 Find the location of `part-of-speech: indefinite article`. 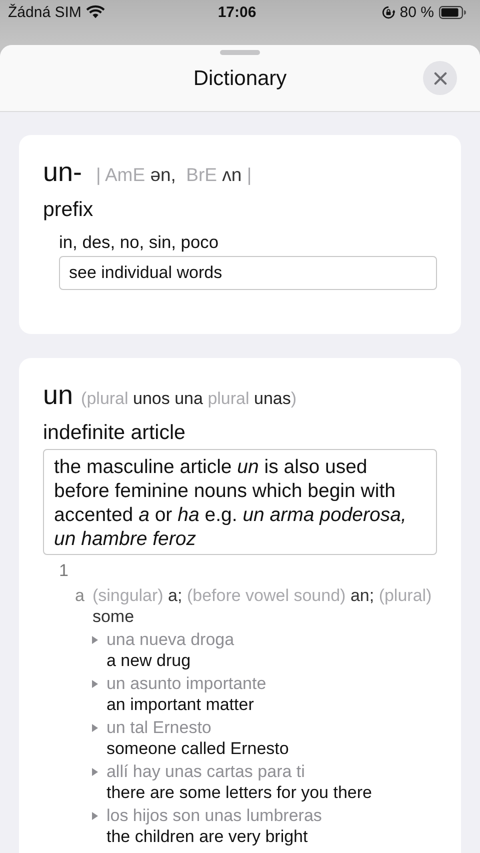

part-of-speech: indefinite article is located at coordinates (114, 433).